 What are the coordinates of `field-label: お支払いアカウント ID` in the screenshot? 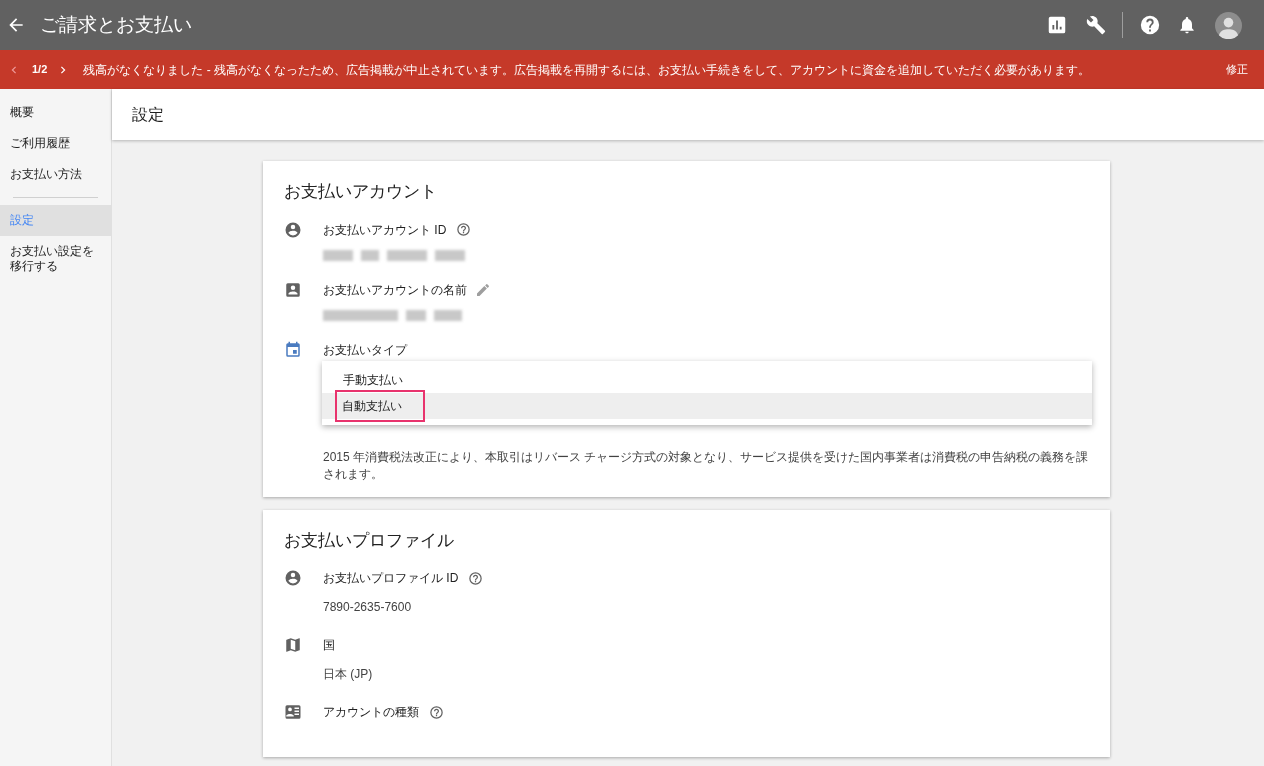 It's located at (385, 230).